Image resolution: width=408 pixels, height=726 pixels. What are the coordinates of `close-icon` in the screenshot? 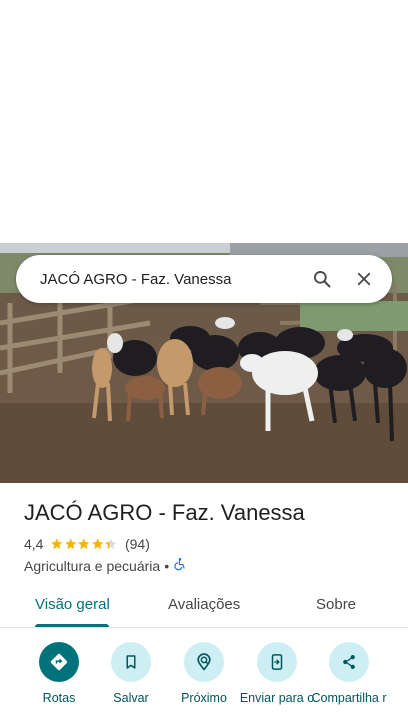 It's located at (364, 279).